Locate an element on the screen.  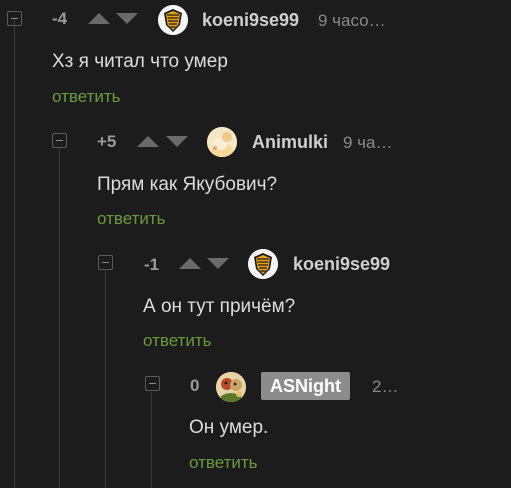
comment-rating: -4 is located at coordinates (60, 18).